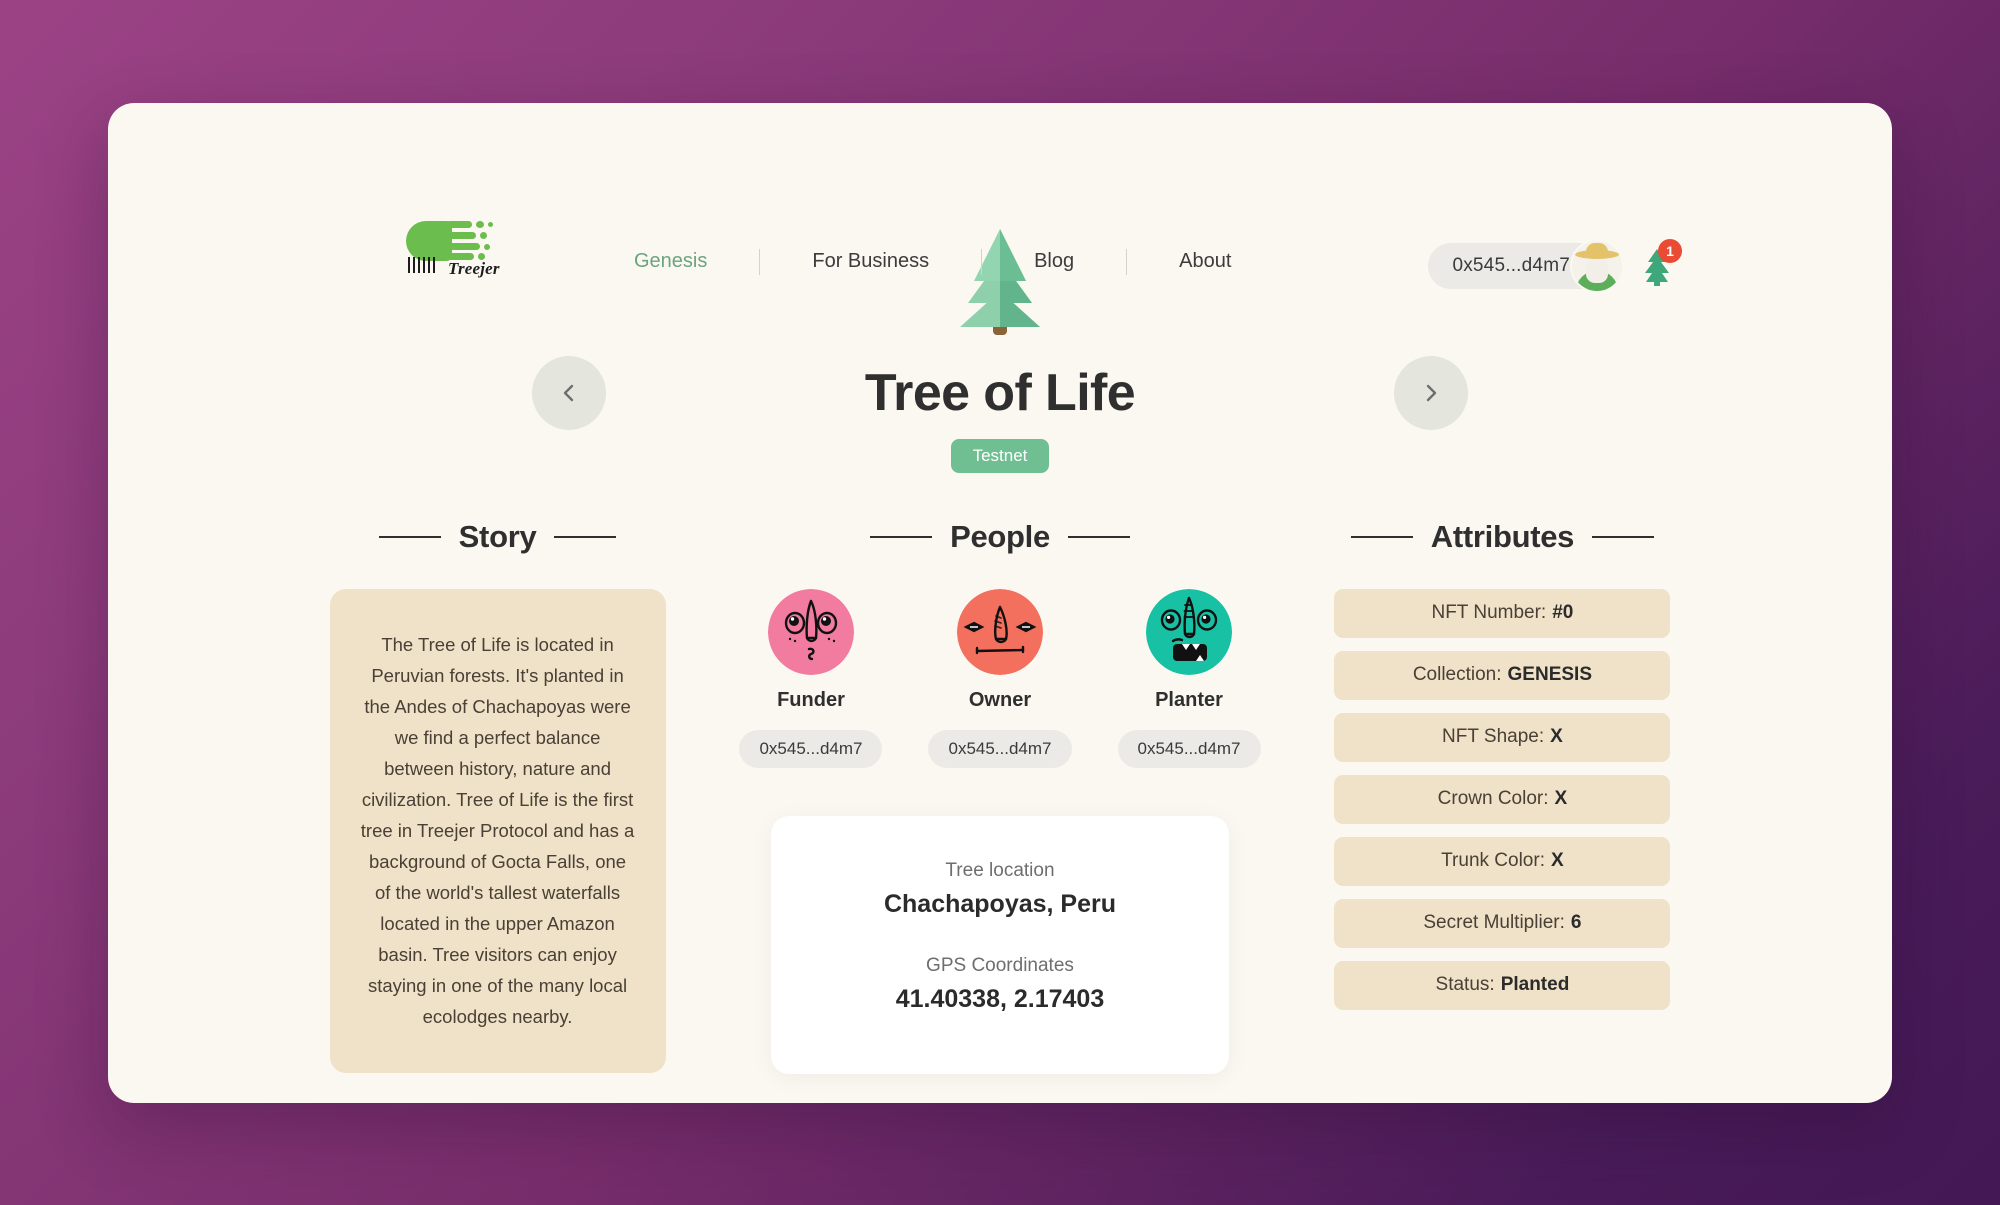 This screenshot has height=1205, width=2000. I want to click on people-heading: People, so click(1000, 537).